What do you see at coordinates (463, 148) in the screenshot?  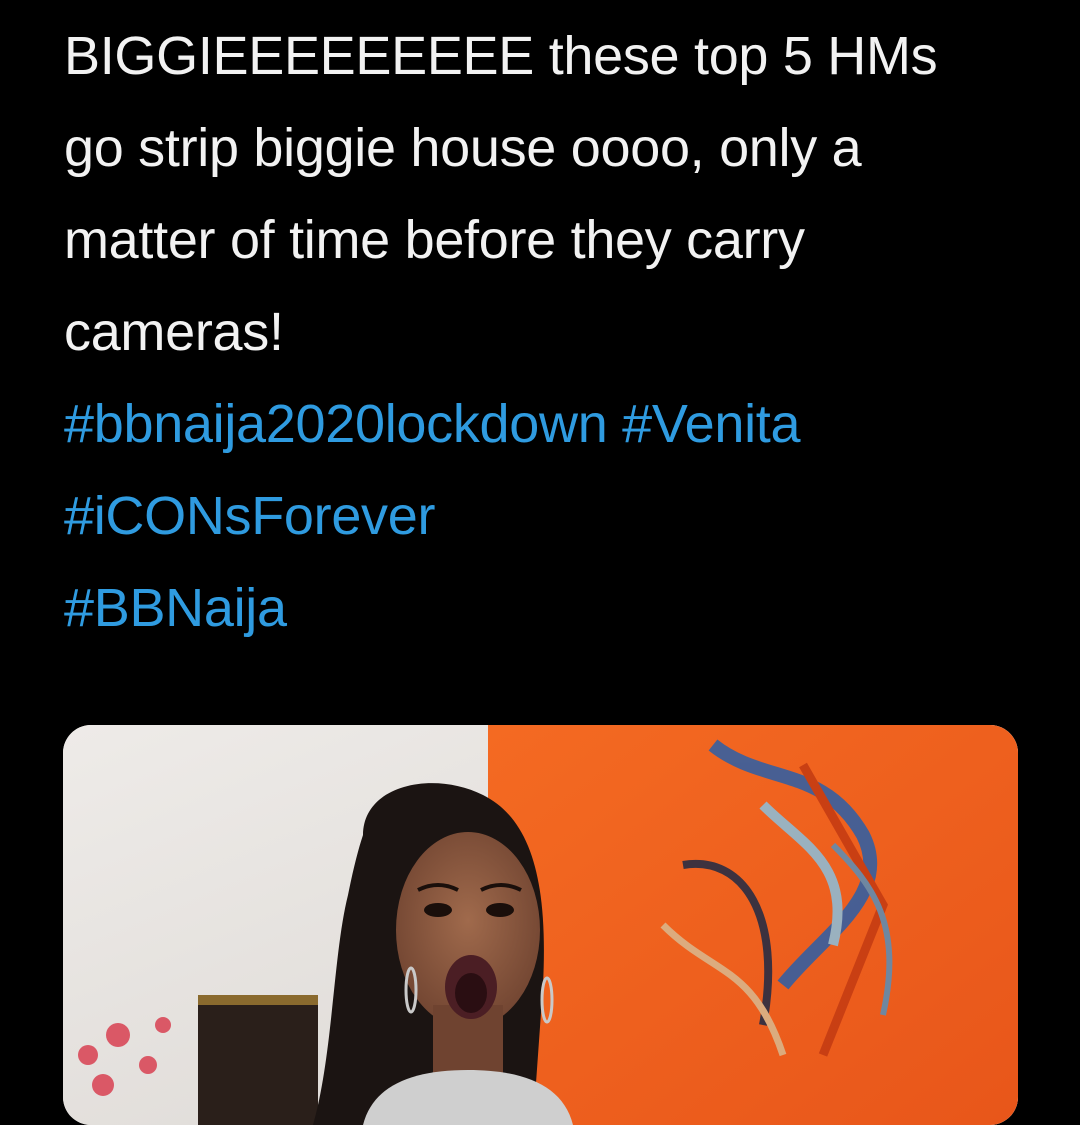 I see `tweet-text-line-2: go strip biggie house oooo, only a` at bounding box center [463, 148].